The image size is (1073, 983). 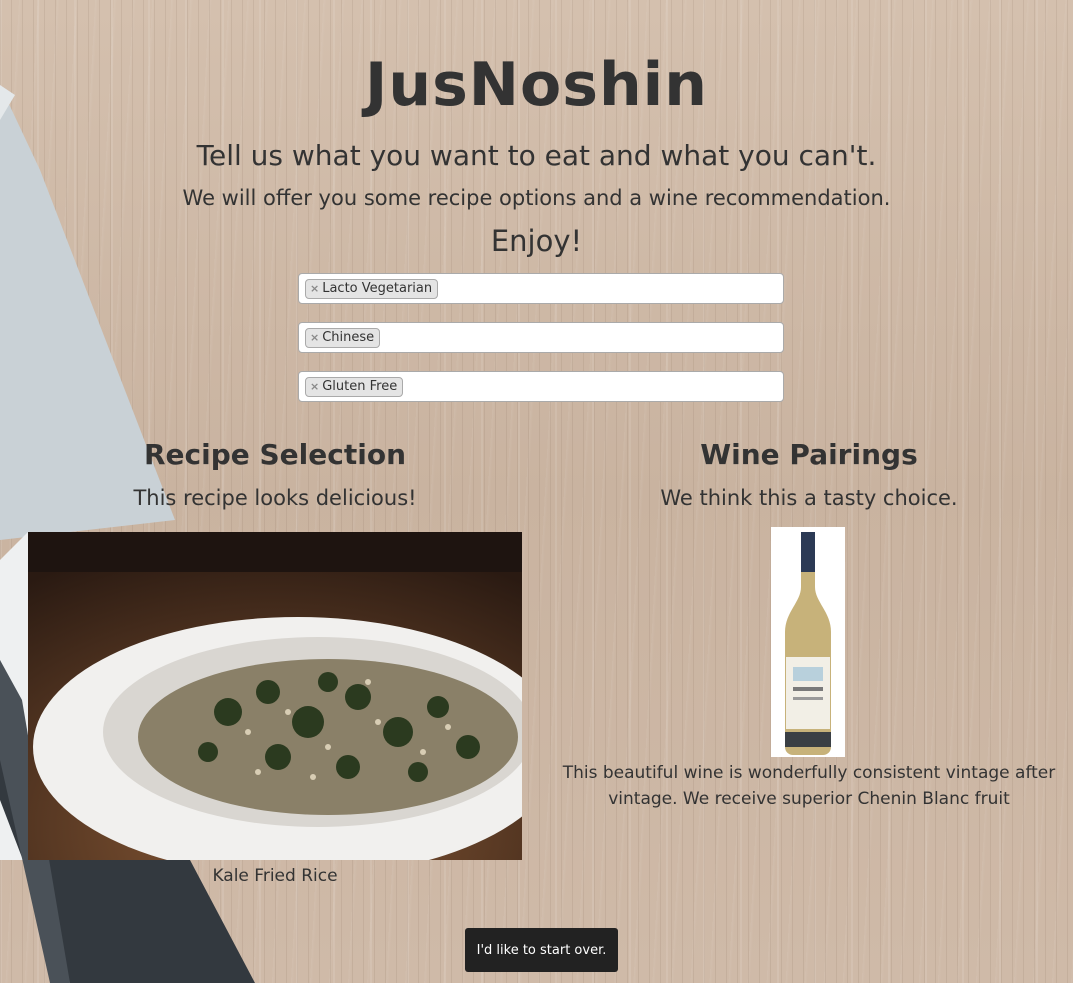 I want to click on recipe-name: Kale Fried Rice, so click(x=275, y=876).